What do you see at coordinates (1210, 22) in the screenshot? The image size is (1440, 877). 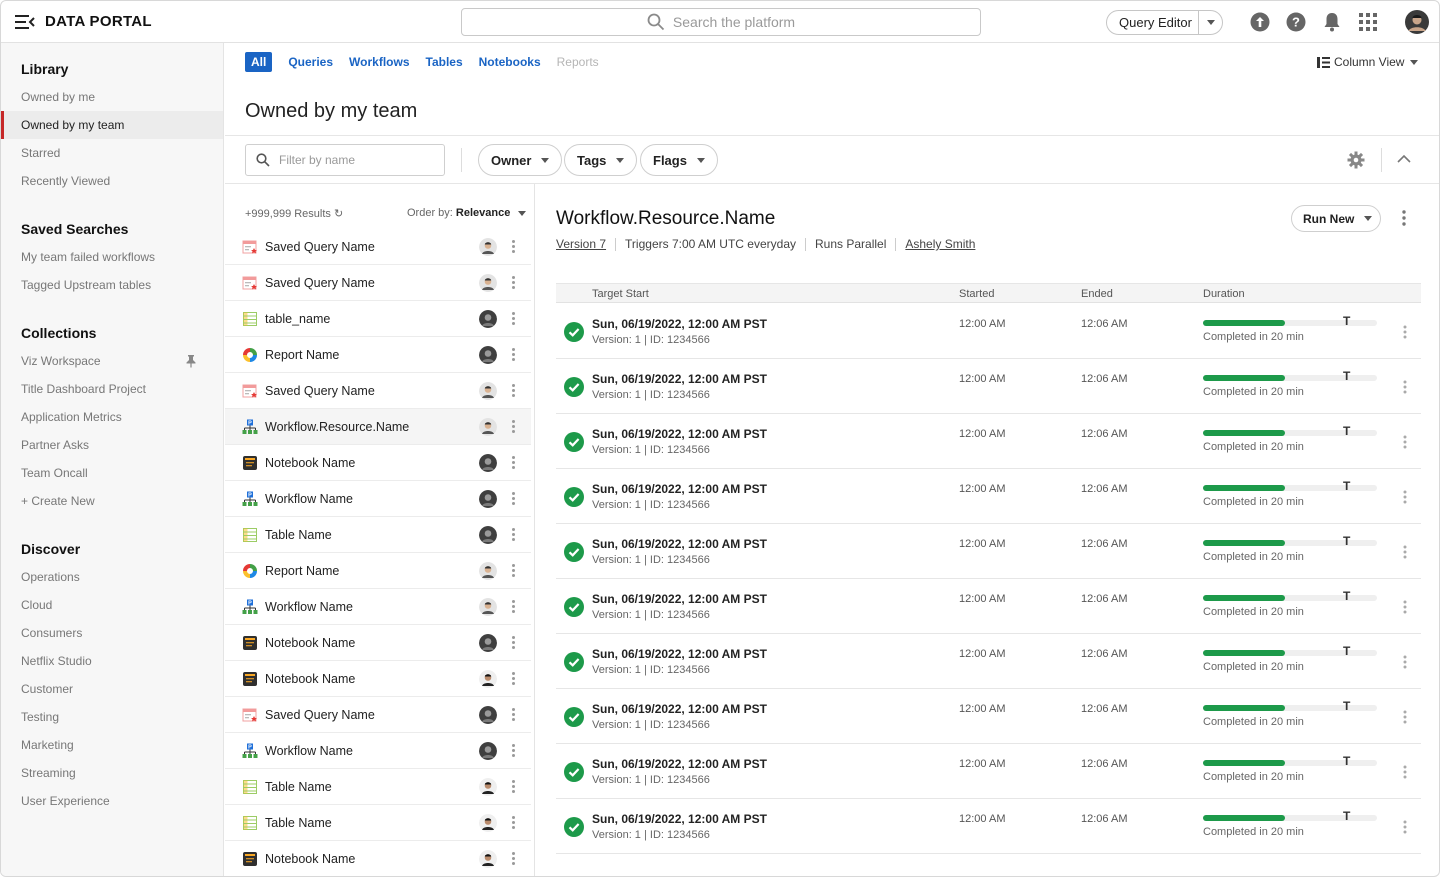 I see `chevron-down-icon` at bounding box center [1210, 22].